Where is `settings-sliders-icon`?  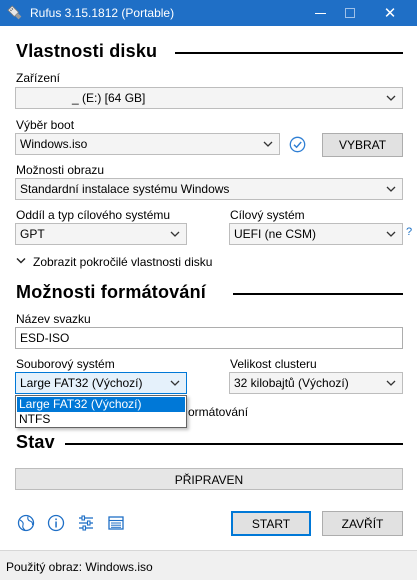 settings-sliders-icon is located at coordinates (86, 523).